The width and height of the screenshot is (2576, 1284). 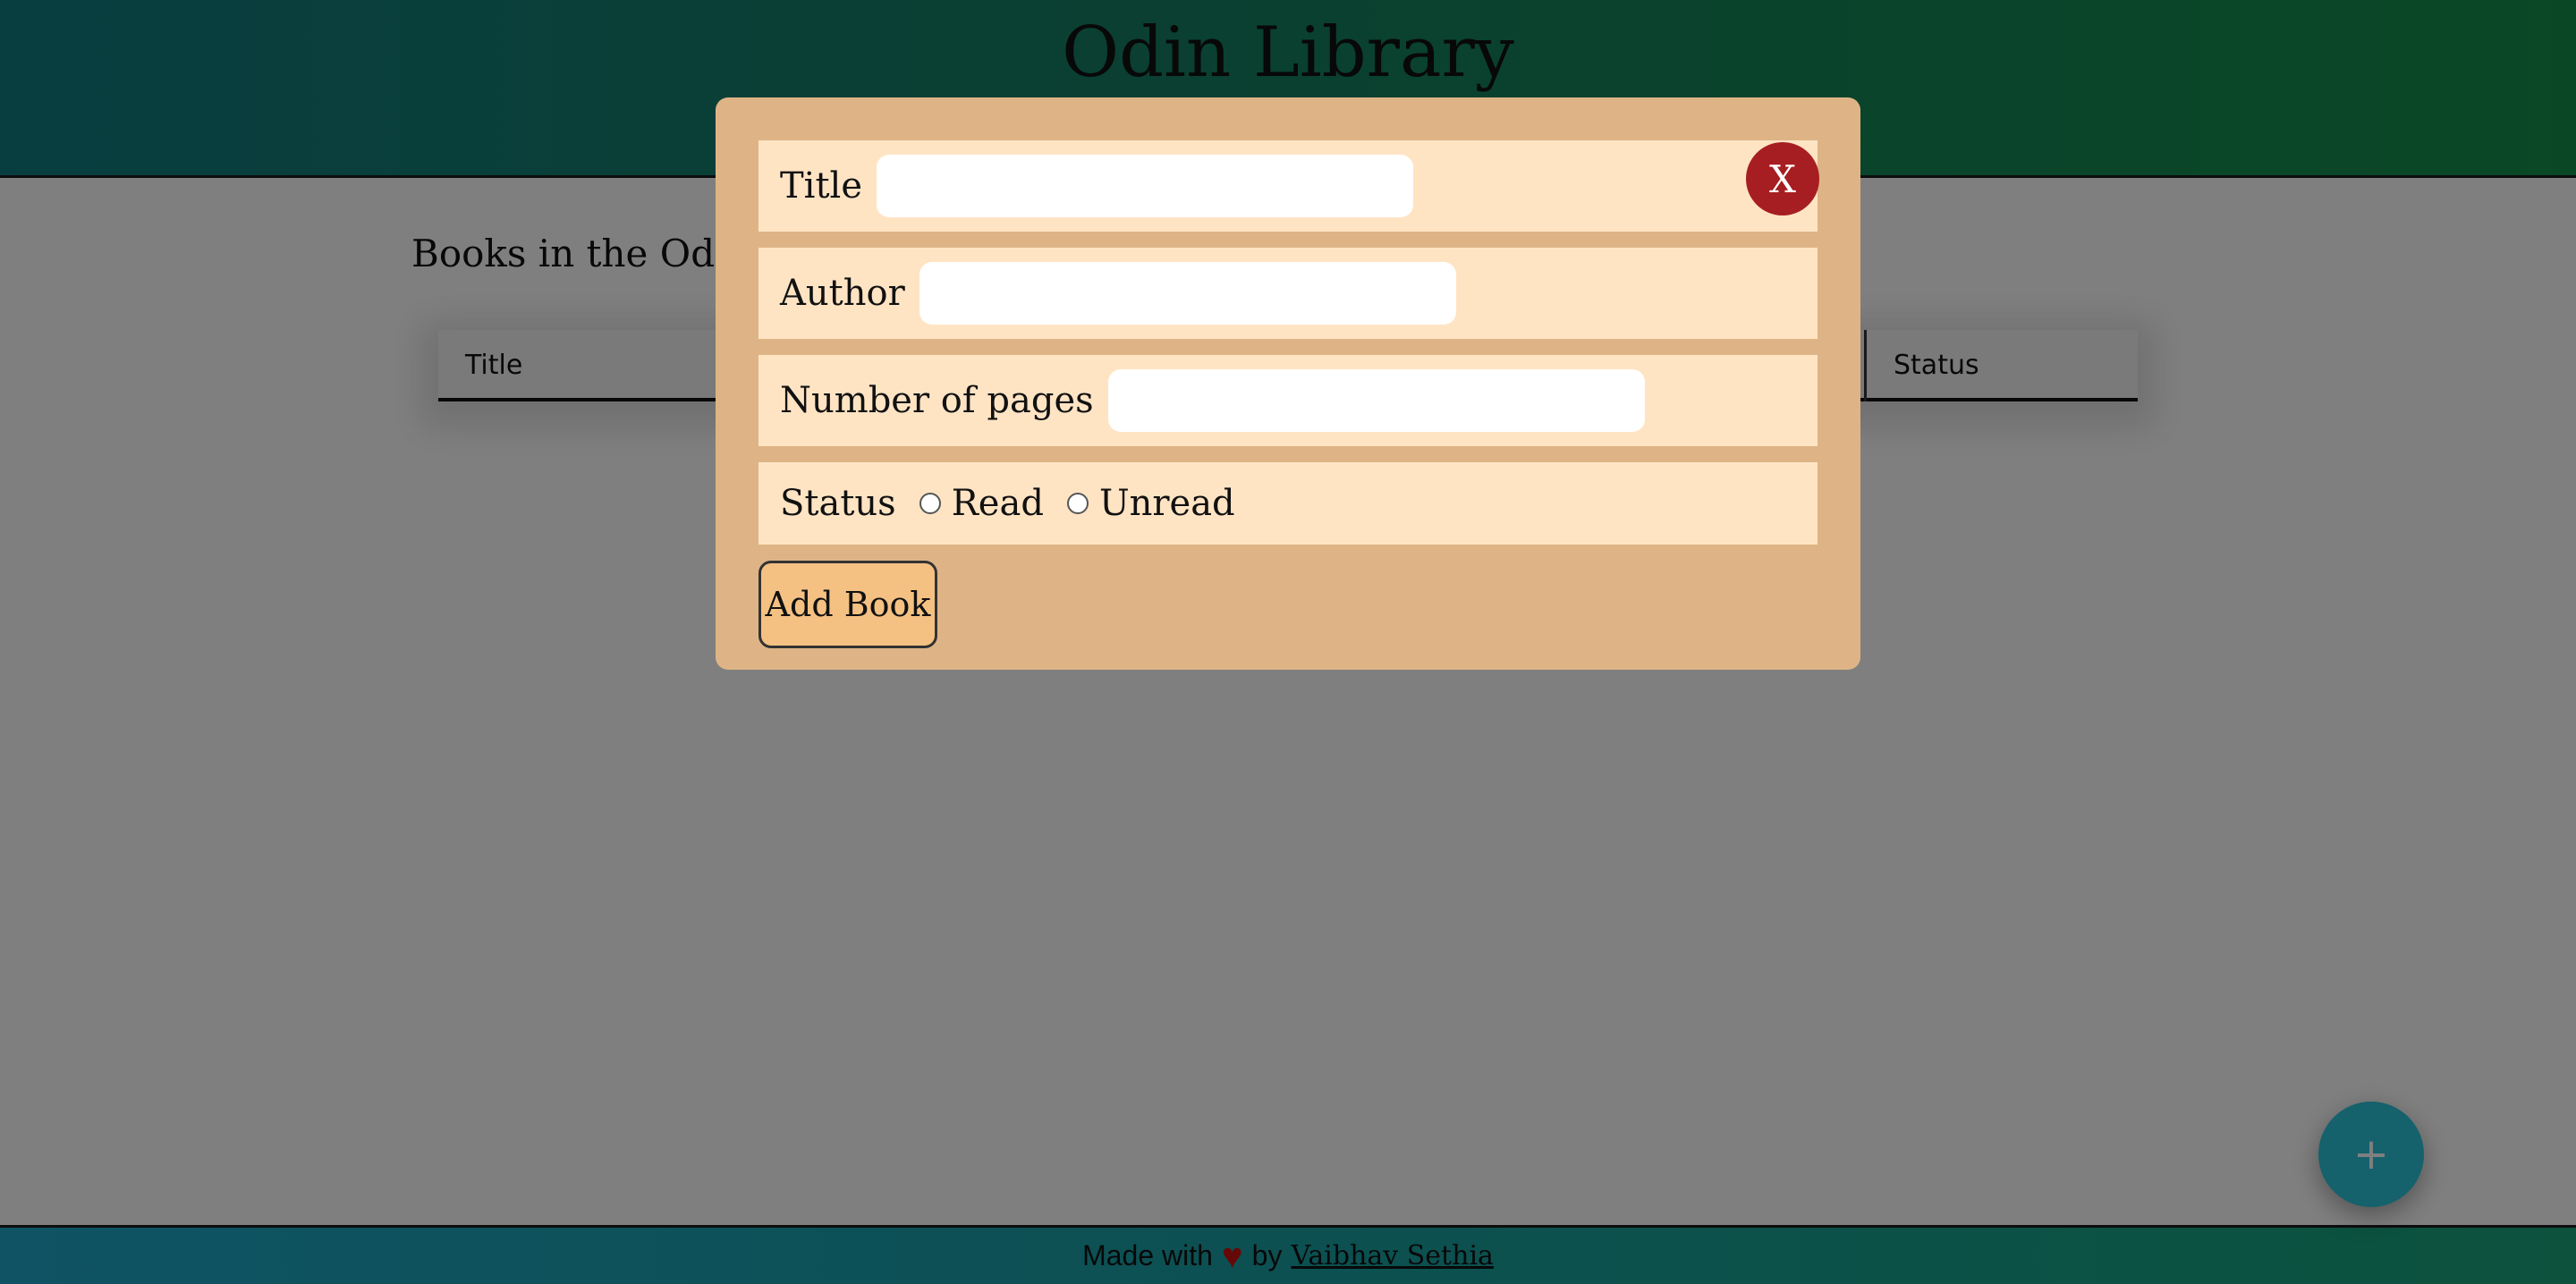 I want to click on title-input, so click(x=1145, y=186).